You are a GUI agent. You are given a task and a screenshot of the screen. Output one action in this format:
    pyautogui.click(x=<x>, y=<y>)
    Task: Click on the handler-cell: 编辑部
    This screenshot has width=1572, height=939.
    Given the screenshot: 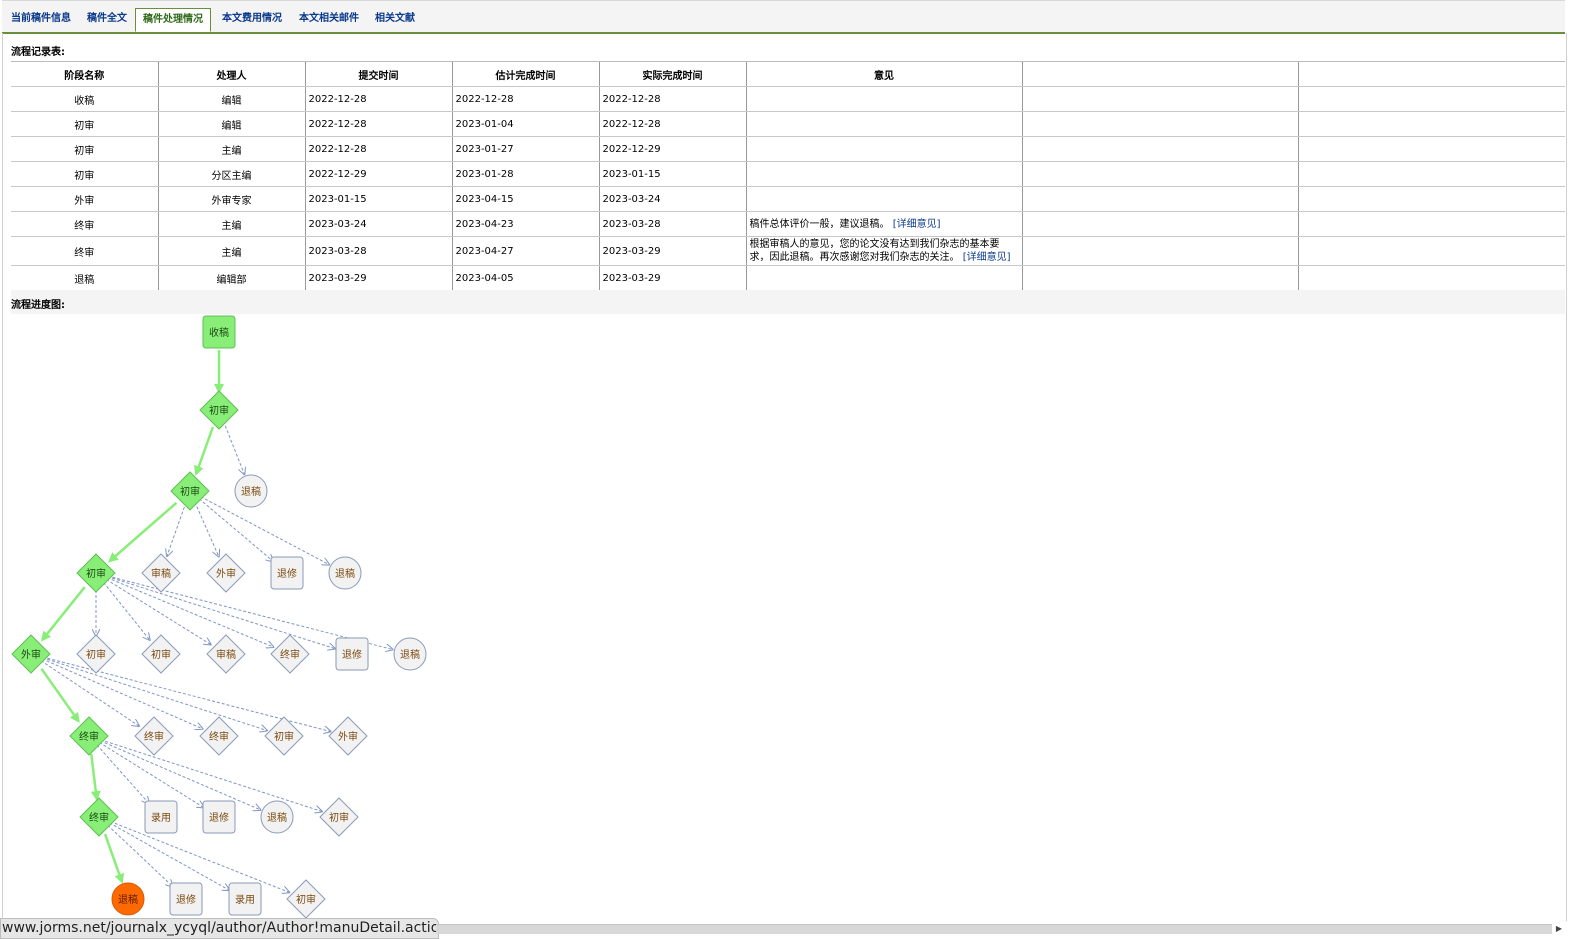 What is the action you would take?
    pyautogui.click(x=231, y=278)
    